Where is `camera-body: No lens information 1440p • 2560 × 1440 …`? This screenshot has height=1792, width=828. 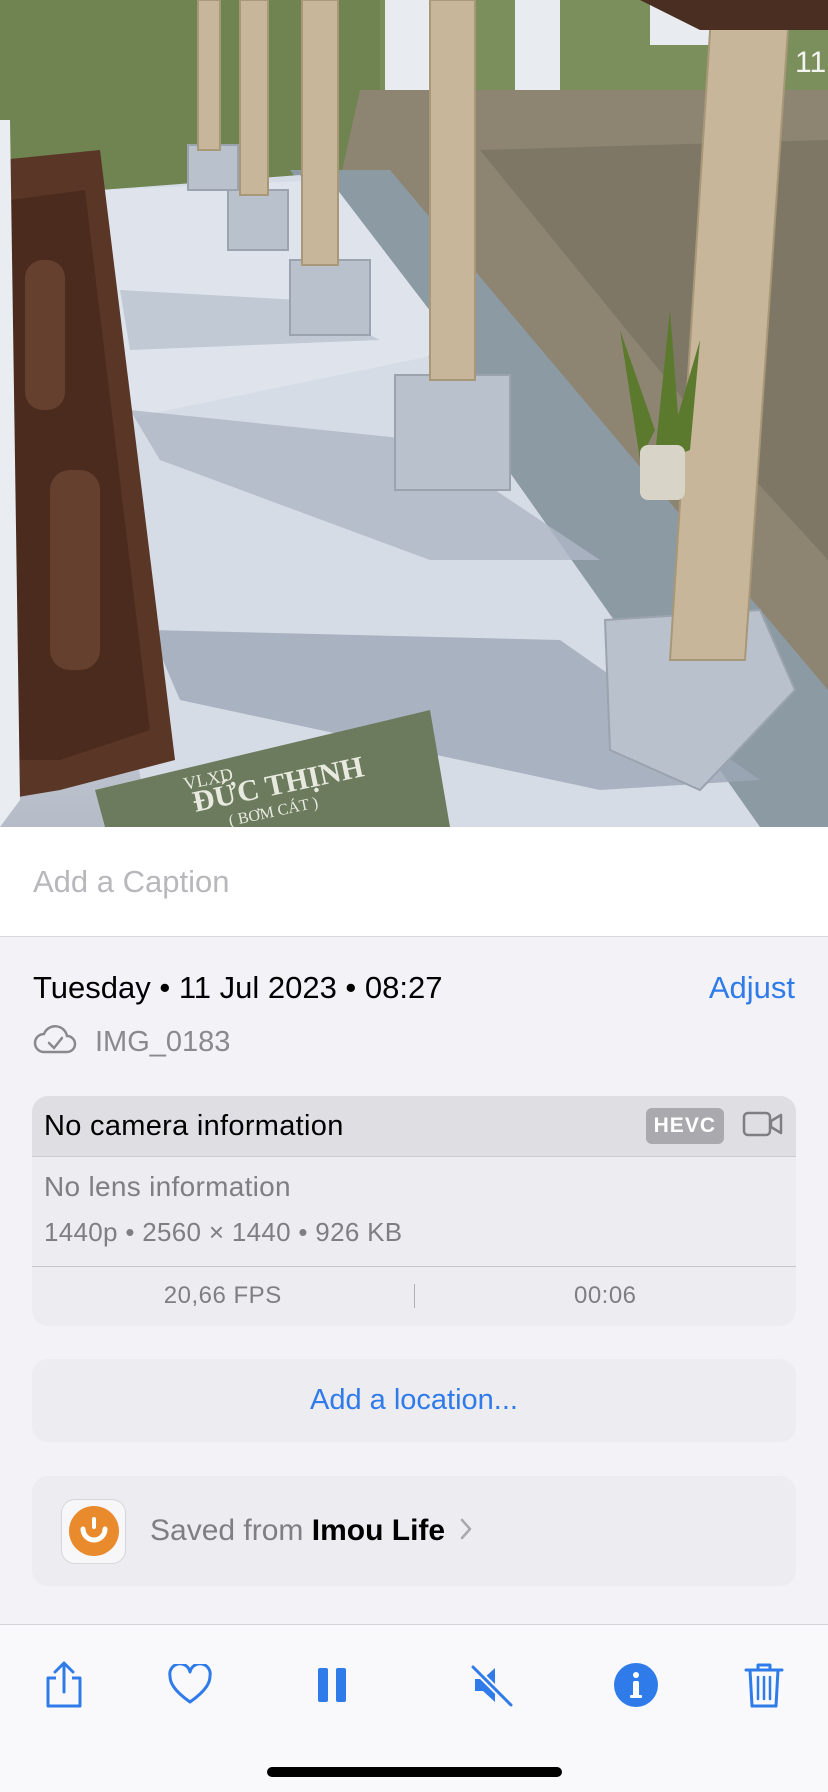
camera-body: No lens information 1440p • 2560 × 1440 … is located at coordinates (414, 1212).